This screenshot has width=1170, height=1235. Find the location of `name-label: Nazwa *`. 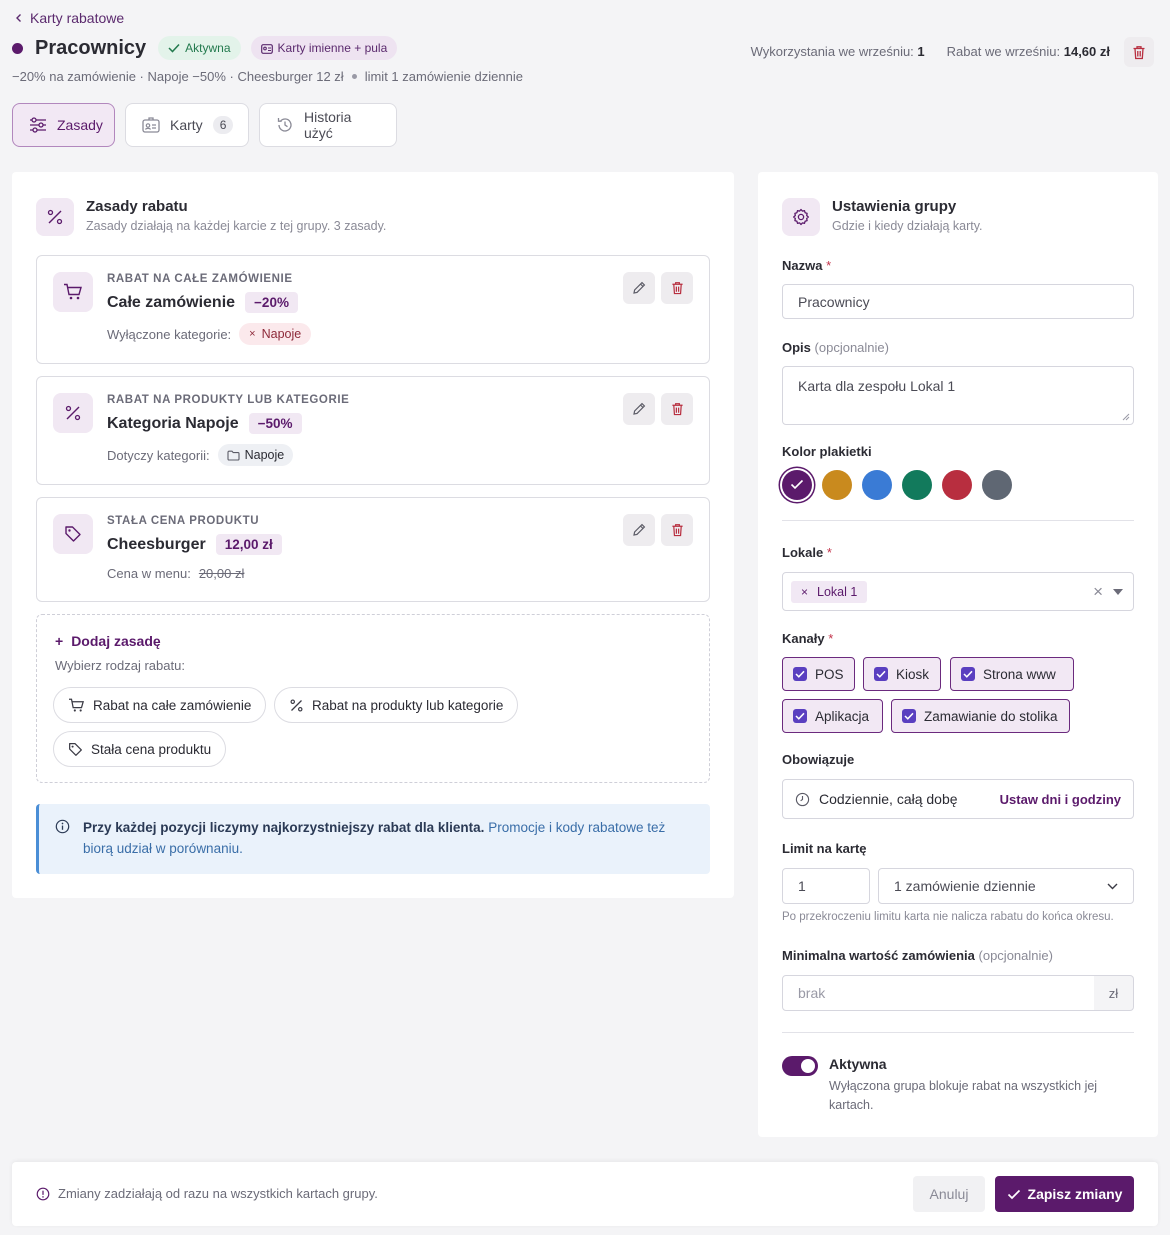

name-label: Nazwa * is located at coordinates (807, 265).